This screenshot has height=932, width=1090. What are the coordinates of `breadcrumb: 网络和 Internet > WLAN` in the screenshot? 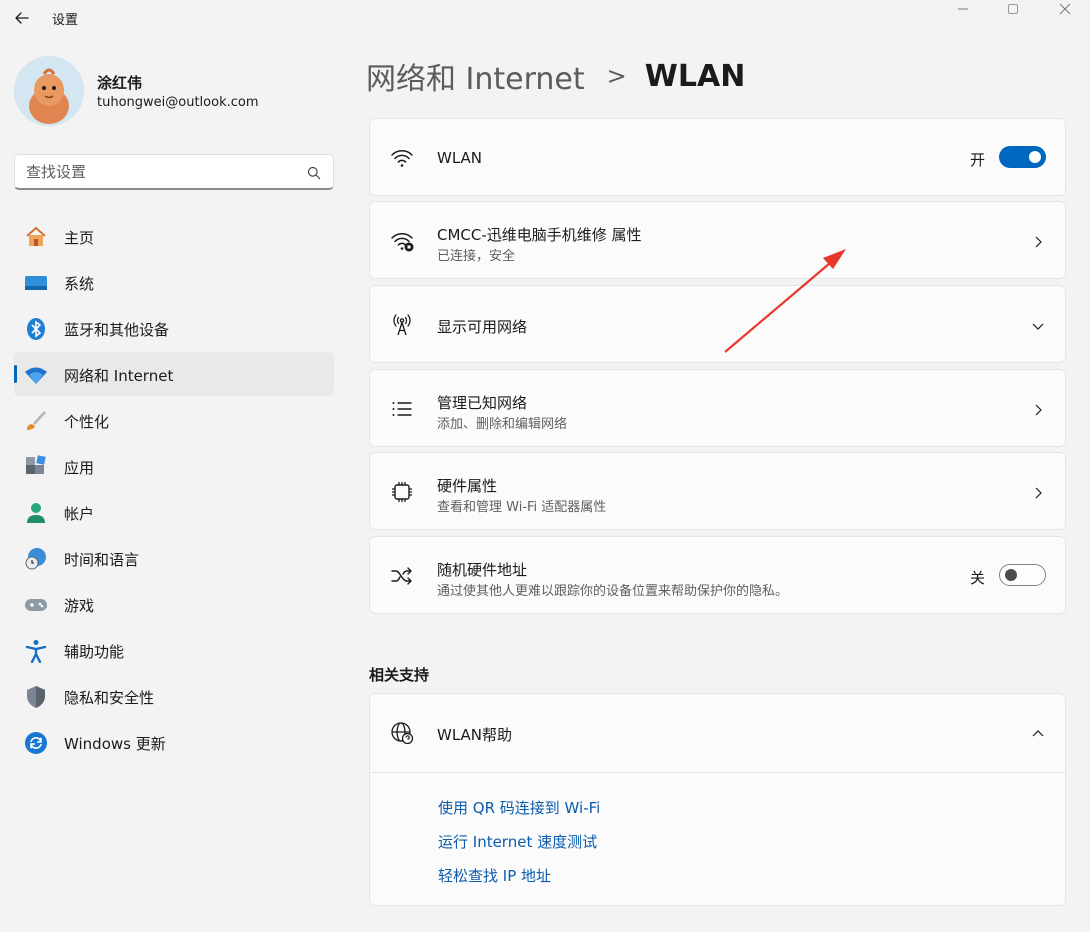 It's located at (556, 76).